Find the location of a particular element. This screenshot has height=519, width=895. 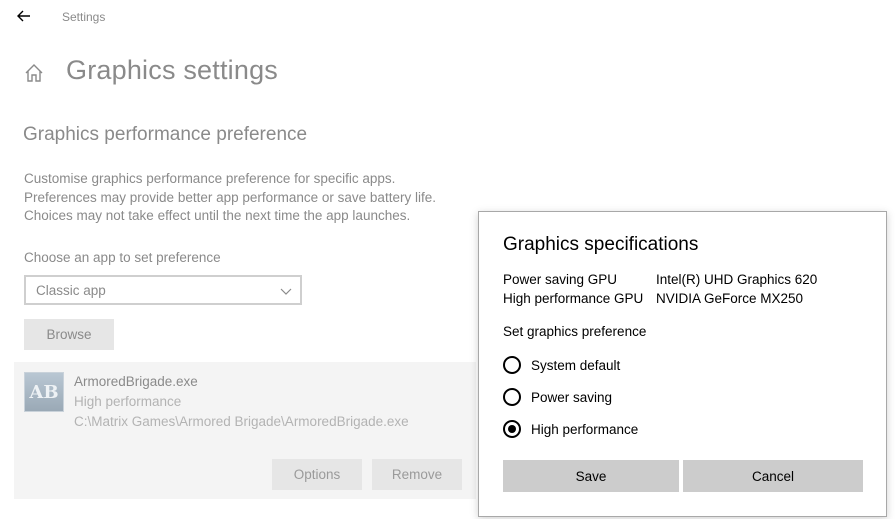

chevron-down-icon is located at coordinates (286, 291).